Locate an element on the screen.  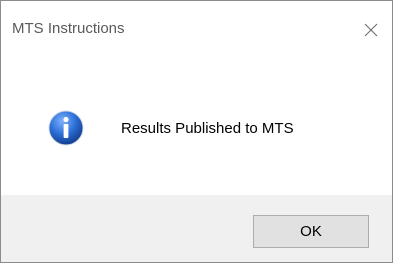
close-icon is located at coordinates (371, 30).